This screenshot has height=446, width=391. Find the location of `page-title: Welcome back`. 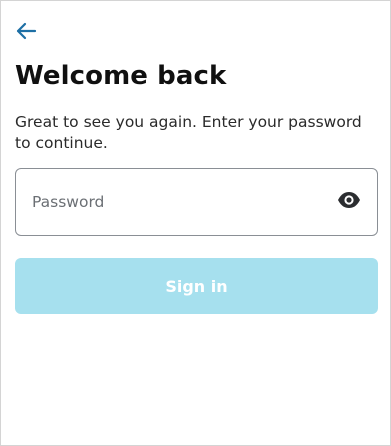

page-title: Welcome back is located at coordinates (121, 76).